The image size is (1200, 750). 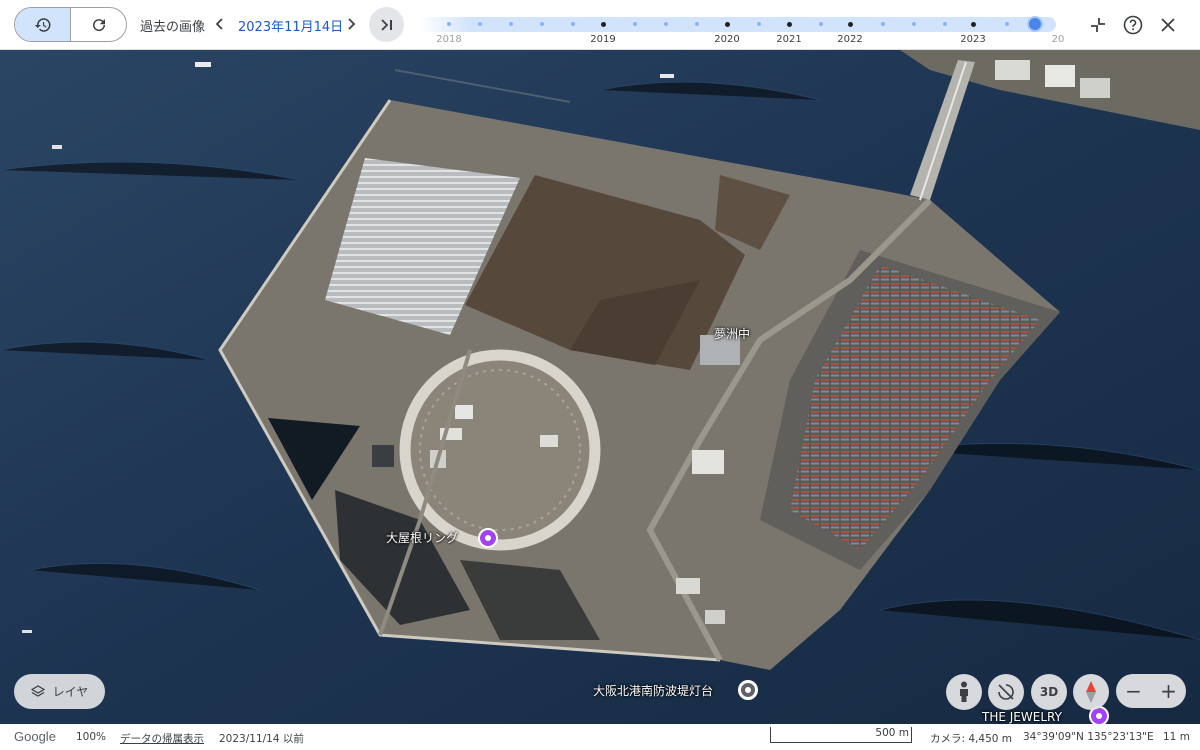 I want to click on layers-button: レイヤ, so click(x=59, y=691).